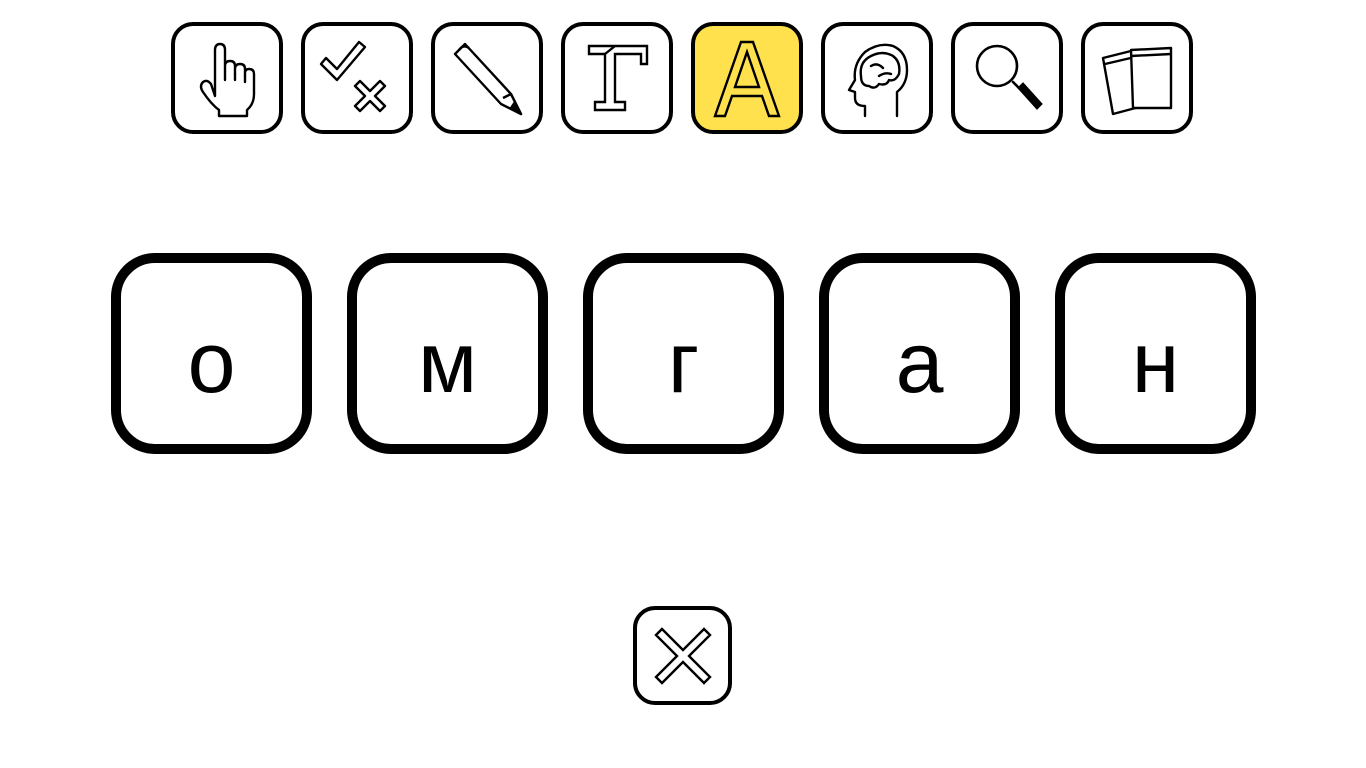 The height and width of the screenshot is (768, 1366). Describe the element at coordinates (682, 78) in the screenshot. I see `toolbar` at that location.